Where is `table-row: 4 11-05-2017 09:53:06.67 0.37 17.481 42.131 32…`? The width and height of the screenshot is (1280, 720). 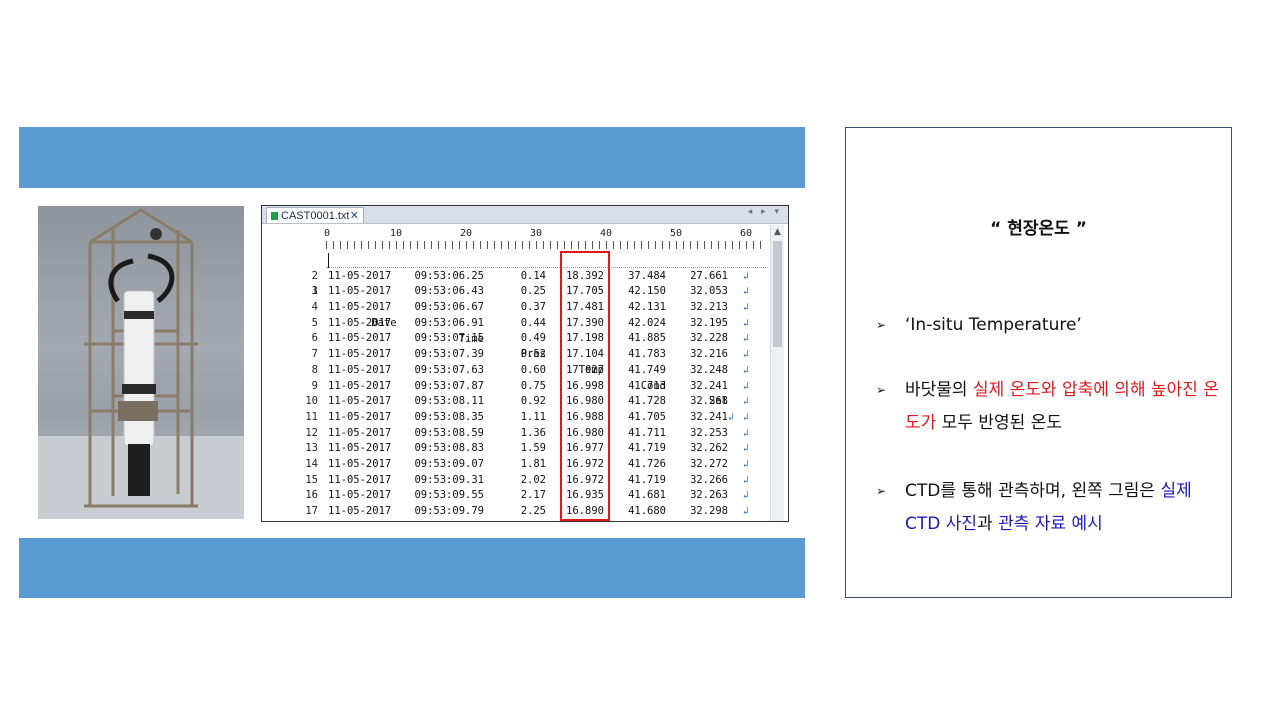 table-row: 4 11-05-2017 09:53:06.67 0.37 17.481 42.131 32… is located at coordinates (516, 308).